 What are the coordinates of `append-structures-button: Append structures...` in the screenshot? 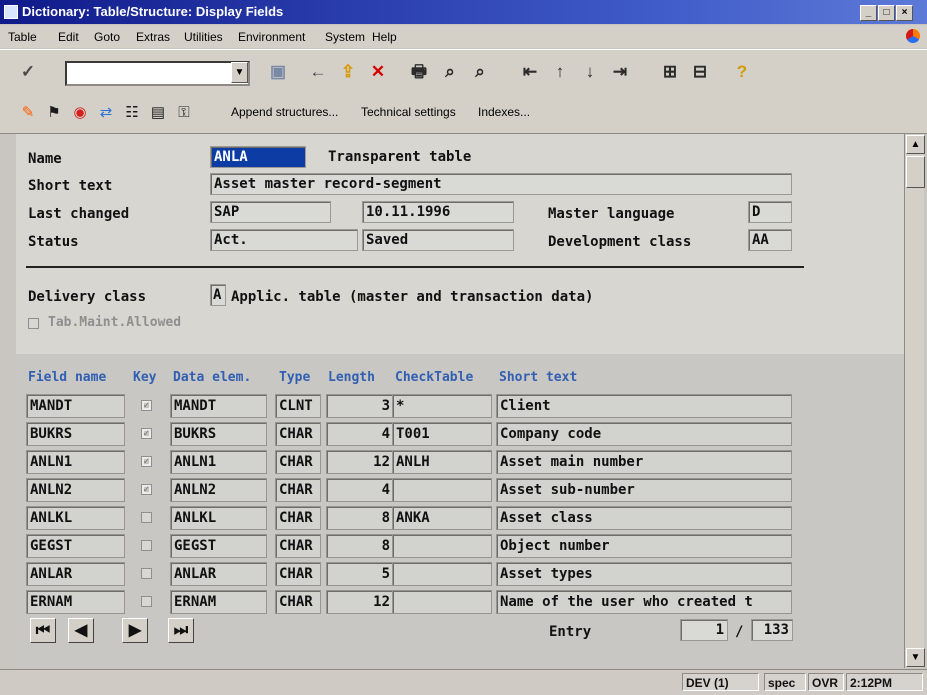 It's located at (284, 112).